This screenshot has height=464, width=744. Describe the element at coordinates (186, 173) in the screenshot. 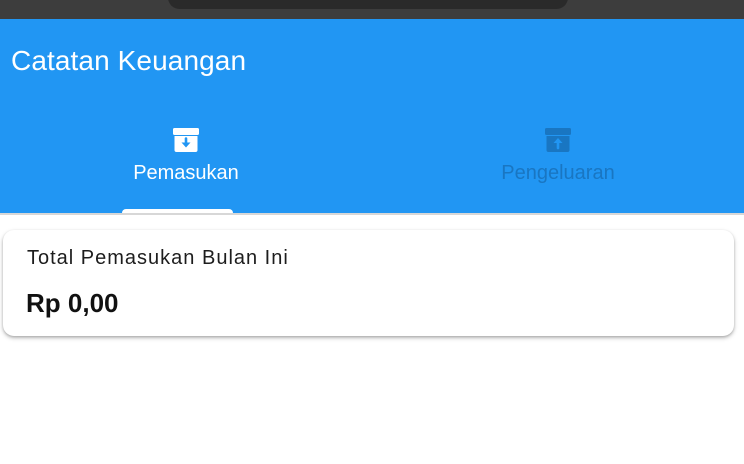

I see `tab-label: Pemasukan` at that location.